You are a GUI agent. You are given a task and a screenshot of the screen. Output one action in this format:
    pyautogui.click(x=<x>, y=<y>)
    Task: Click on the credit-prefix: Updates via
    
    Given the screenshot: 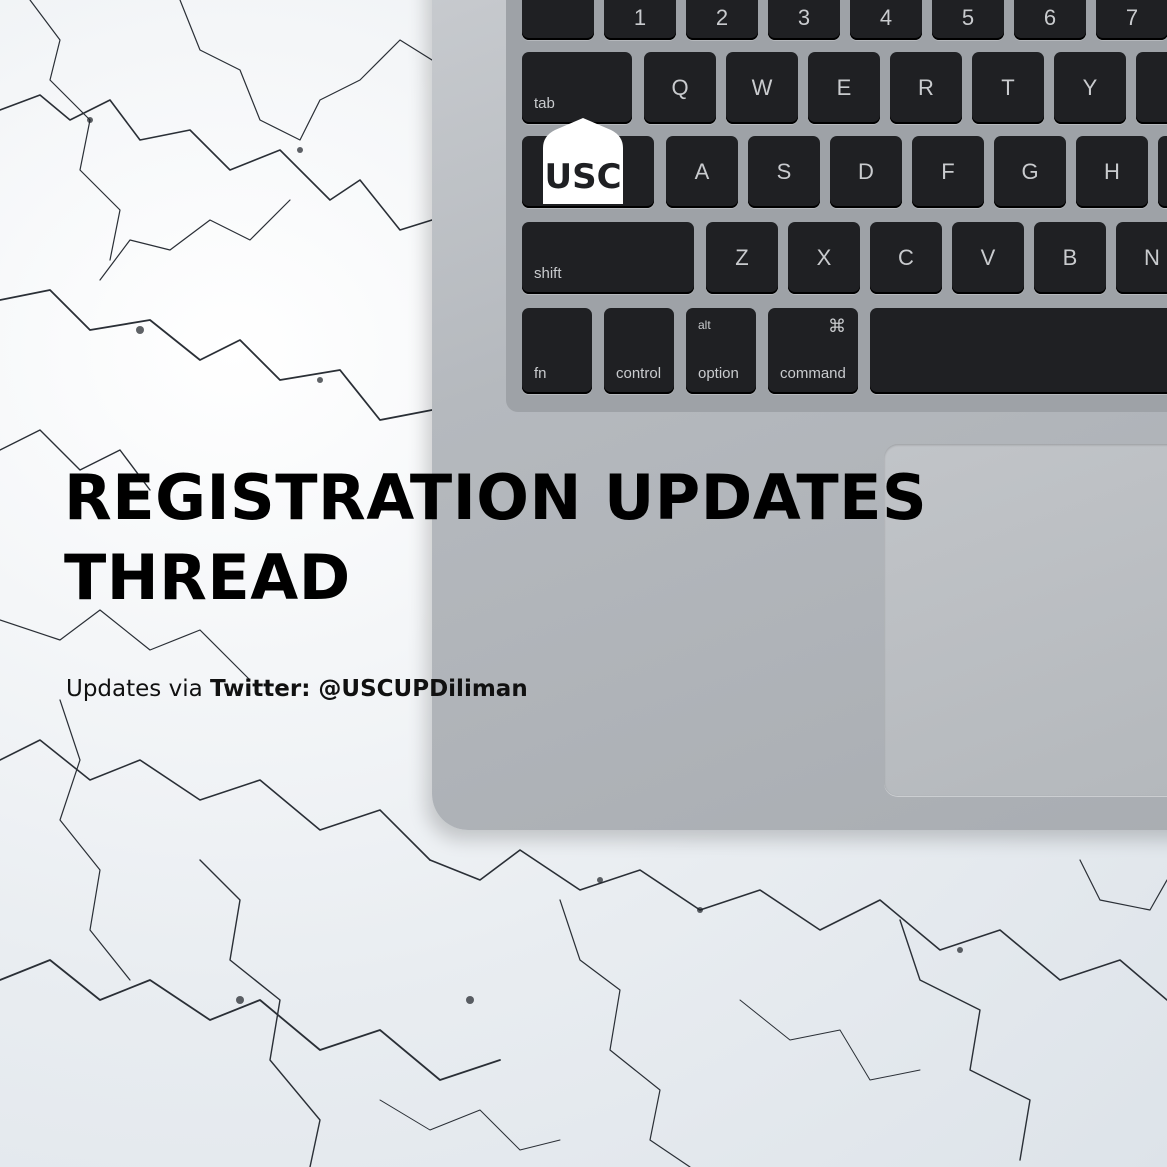 What is the action you would take?
    pyautogui.click(x=134, y=689)
    